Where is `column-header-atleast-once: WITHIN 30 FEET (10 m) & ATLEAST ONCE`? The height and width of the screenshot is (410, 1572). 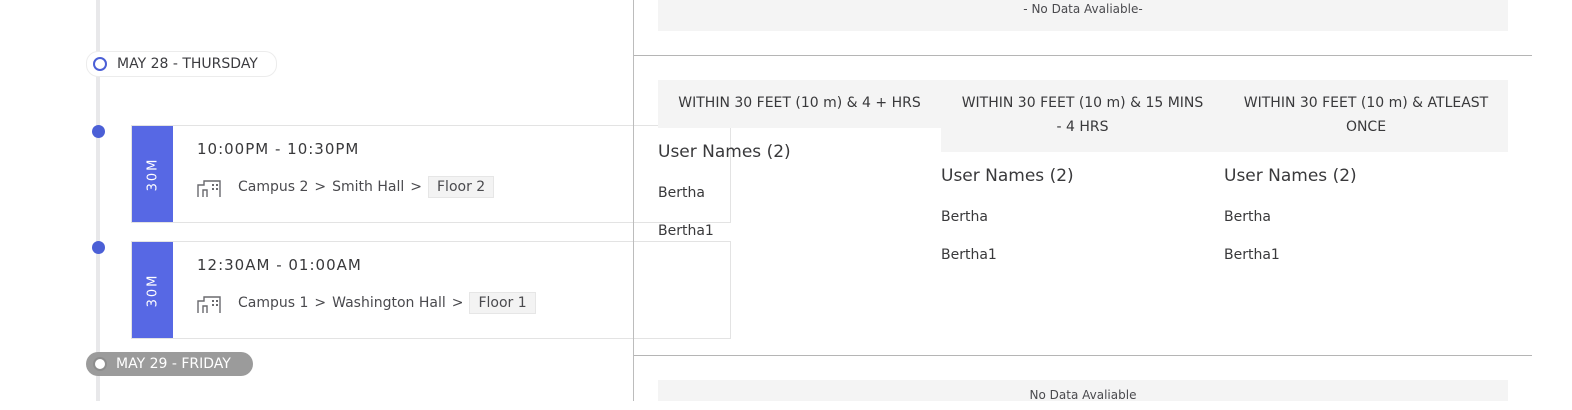
column-header-atleast-once: WITHIN 30 FEET (10 m) & ATLEAST ONCE is located at coordinates (1366, 116).